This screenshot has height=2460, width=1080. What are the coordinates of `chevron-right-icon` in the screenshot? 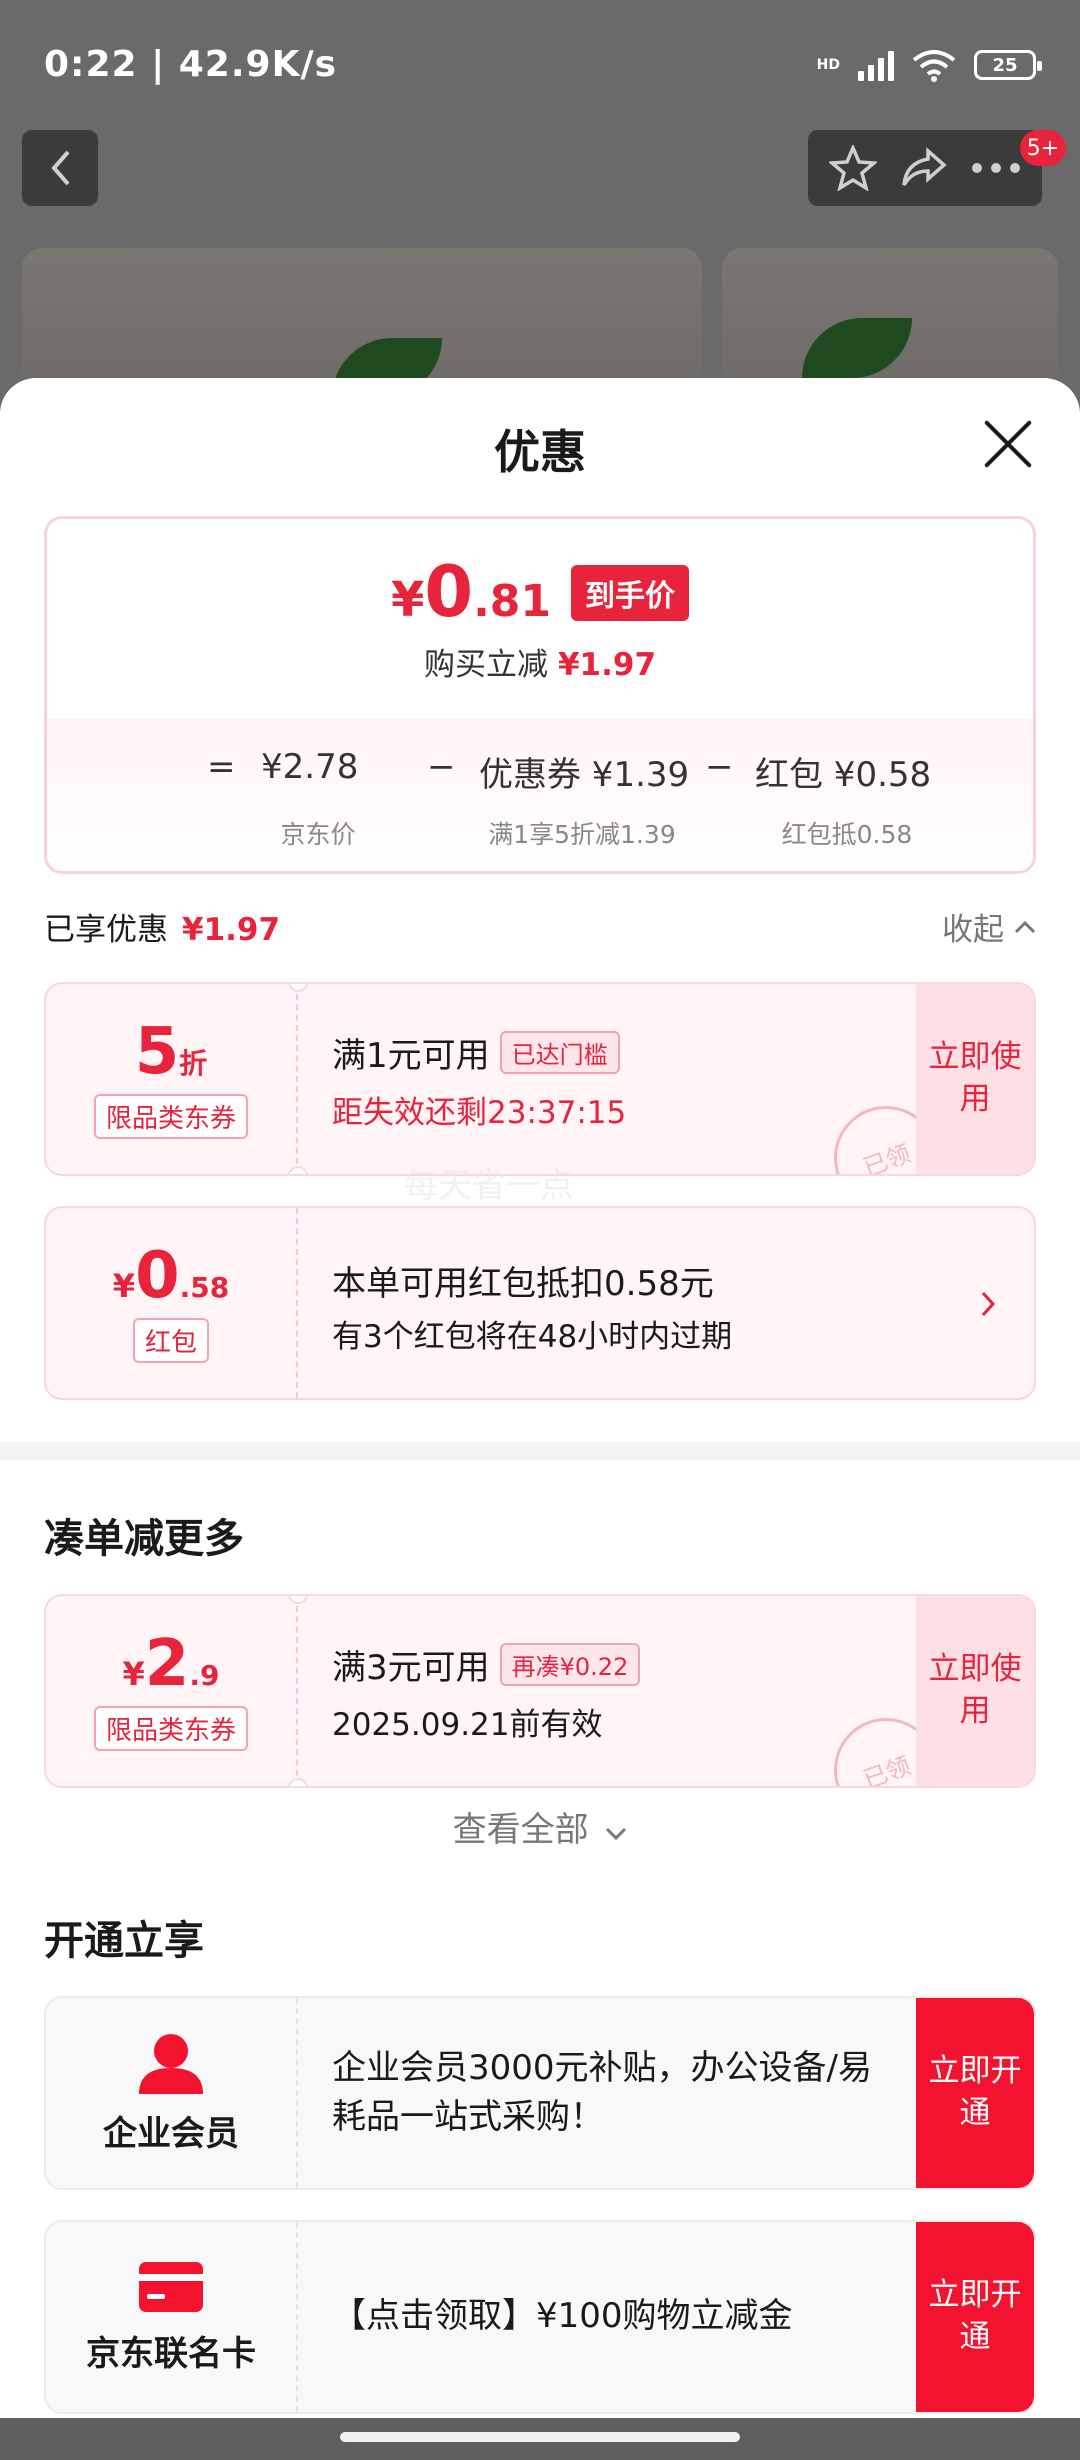 It's located at (988, 1304).